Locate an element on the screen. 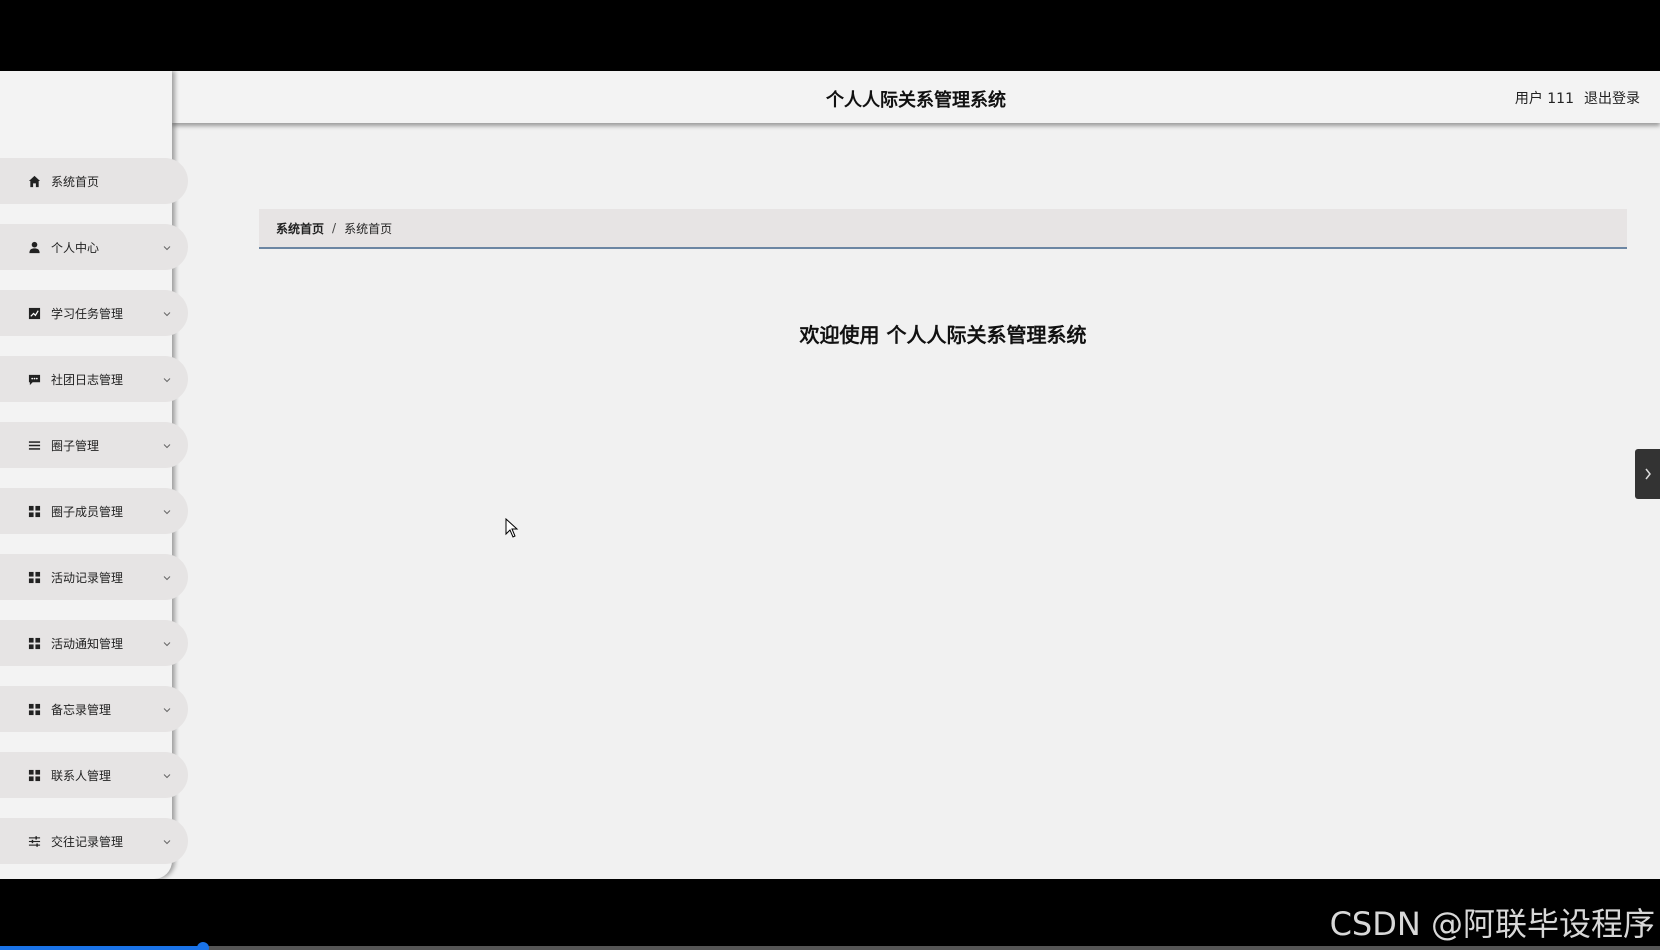 This screenshot has width=1660, height=950. breadcrumb-current: 系统首页 is located at coordinates (368, 228).